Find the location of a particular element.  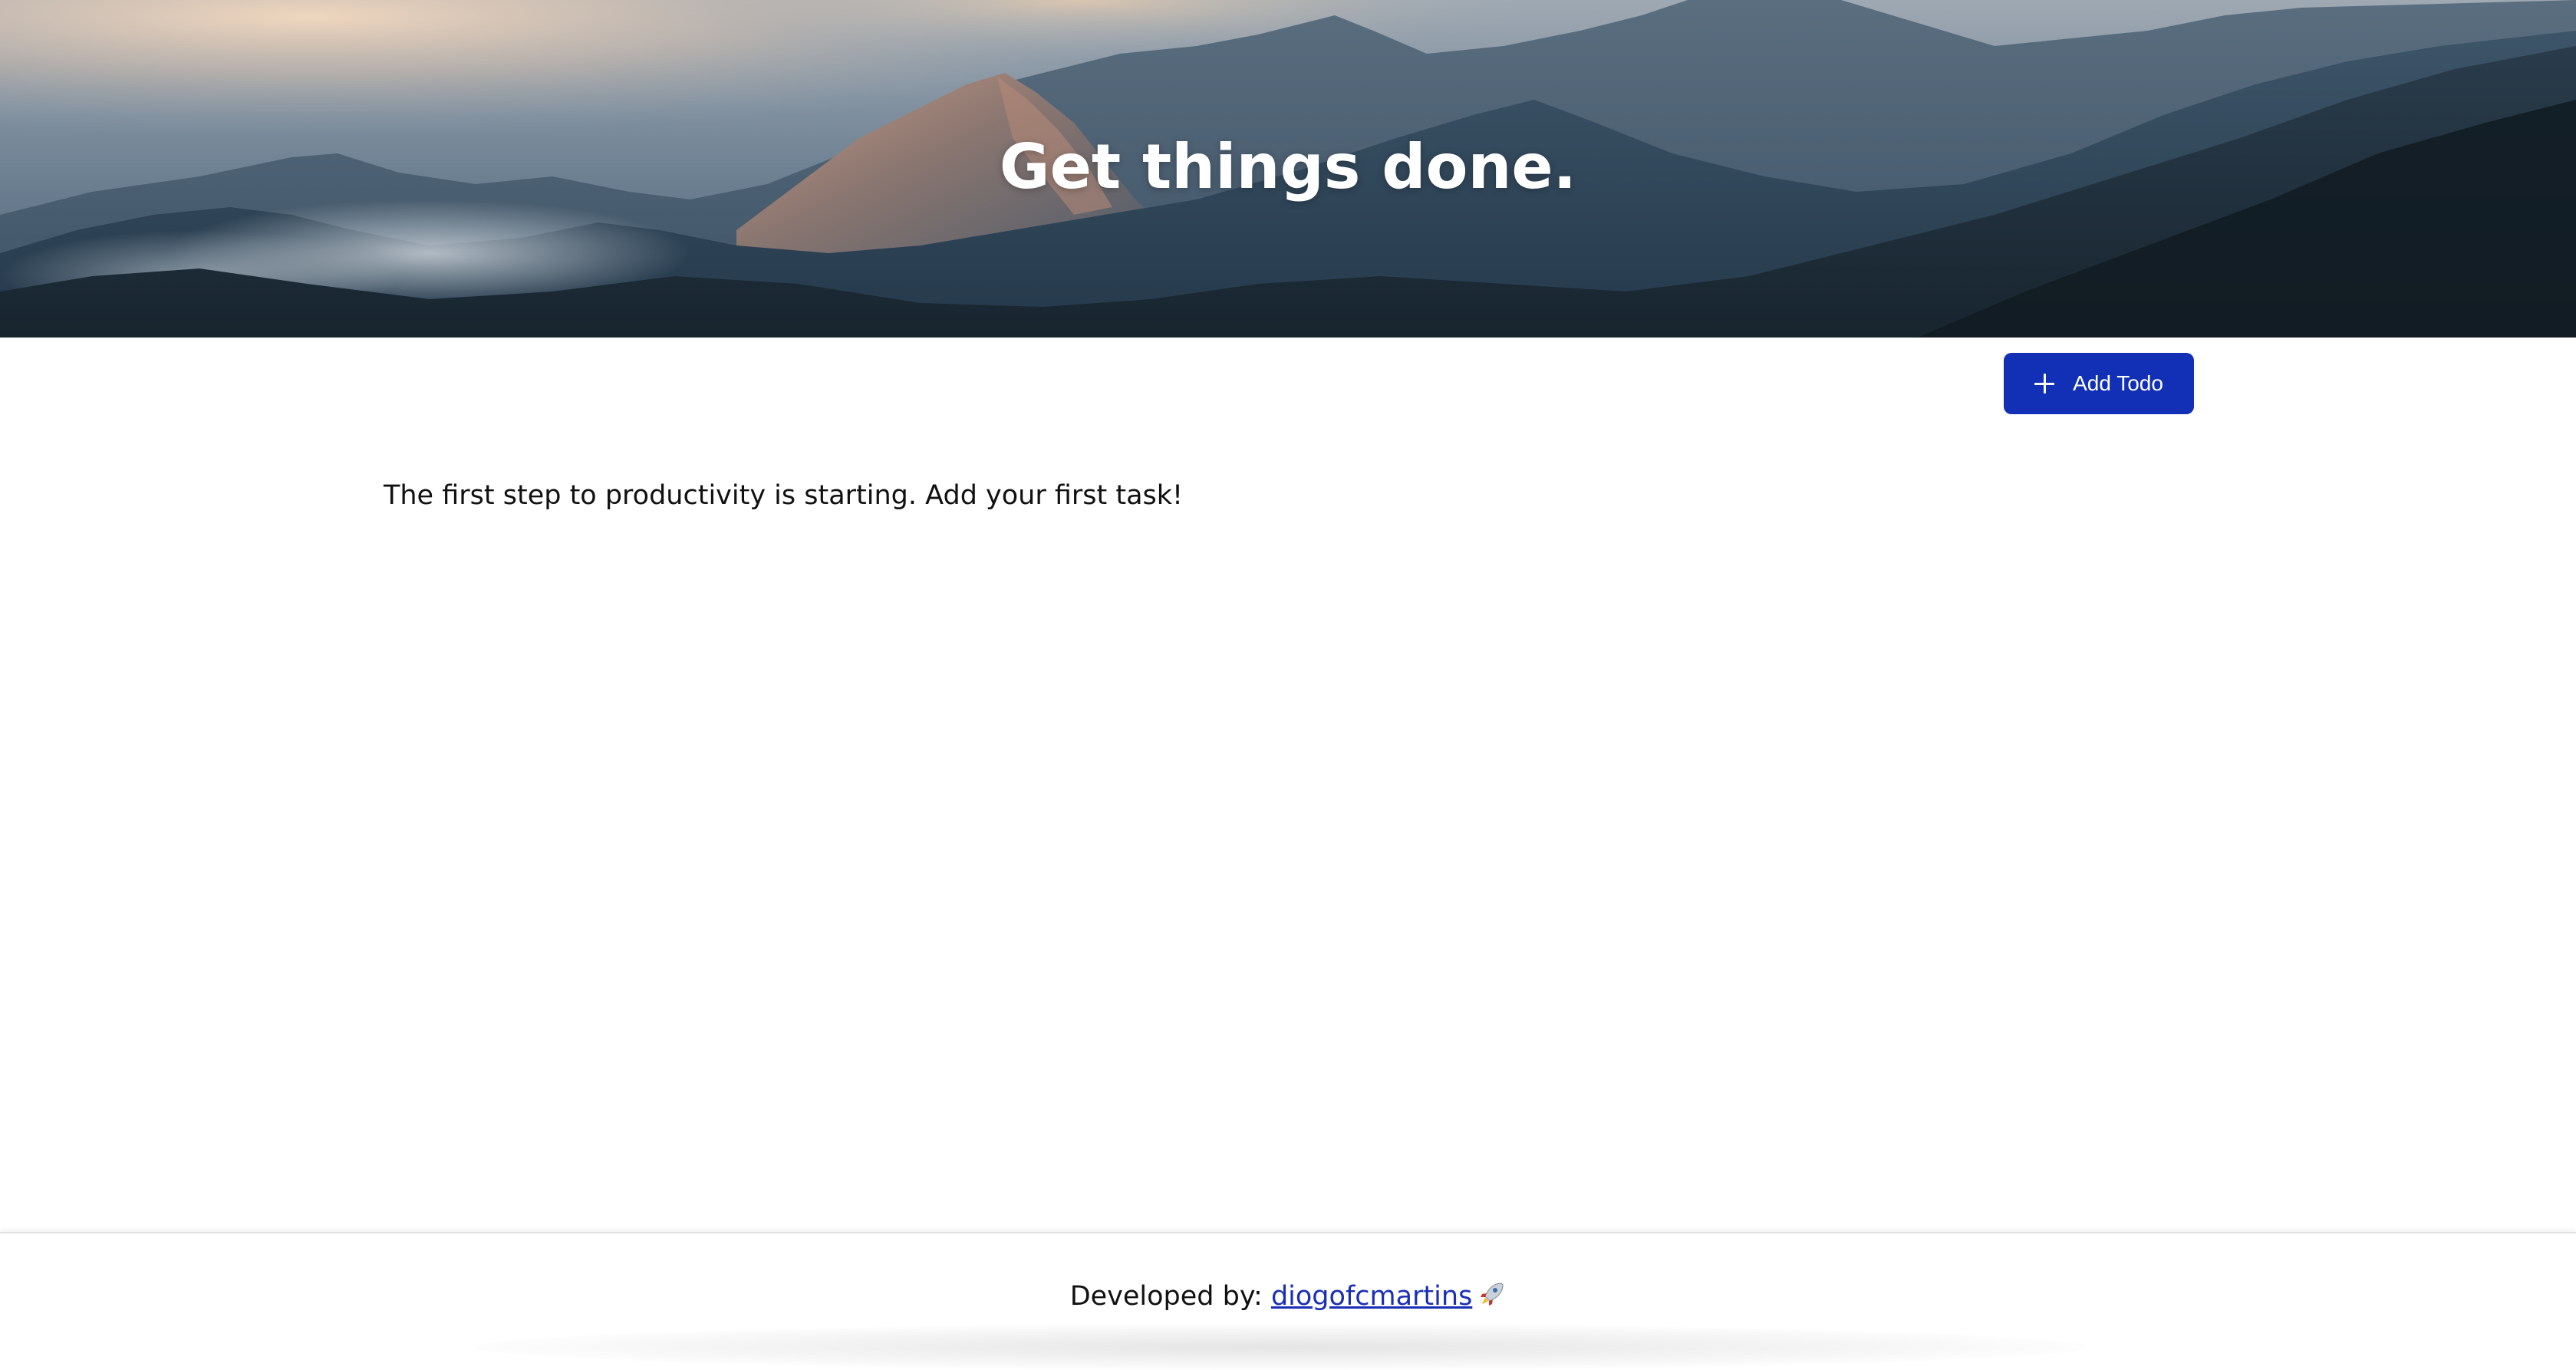

footer: Developed by: diogofcmartins is located at coordinates (1288, 1301).